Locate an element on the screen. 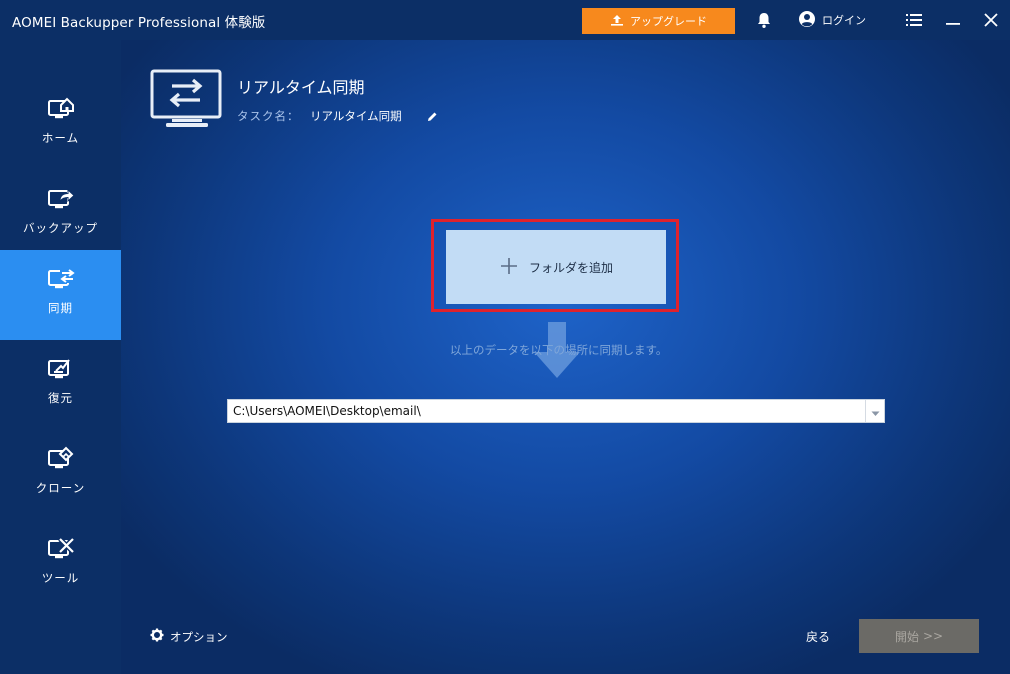 Image resolution: width=1010 pixels, height=674 pixels. chevrons-right-icon: >> is located at coordinates (933, 636).